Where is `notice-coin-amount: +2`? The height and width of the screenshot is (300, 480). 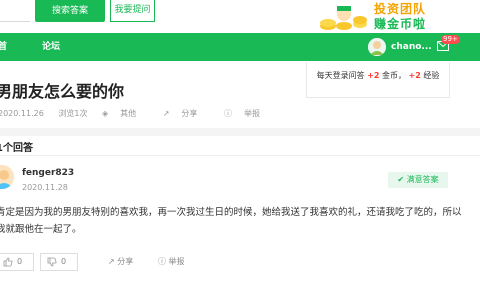 notice-coin-amount: +2 is located at coordinates (373, 75).